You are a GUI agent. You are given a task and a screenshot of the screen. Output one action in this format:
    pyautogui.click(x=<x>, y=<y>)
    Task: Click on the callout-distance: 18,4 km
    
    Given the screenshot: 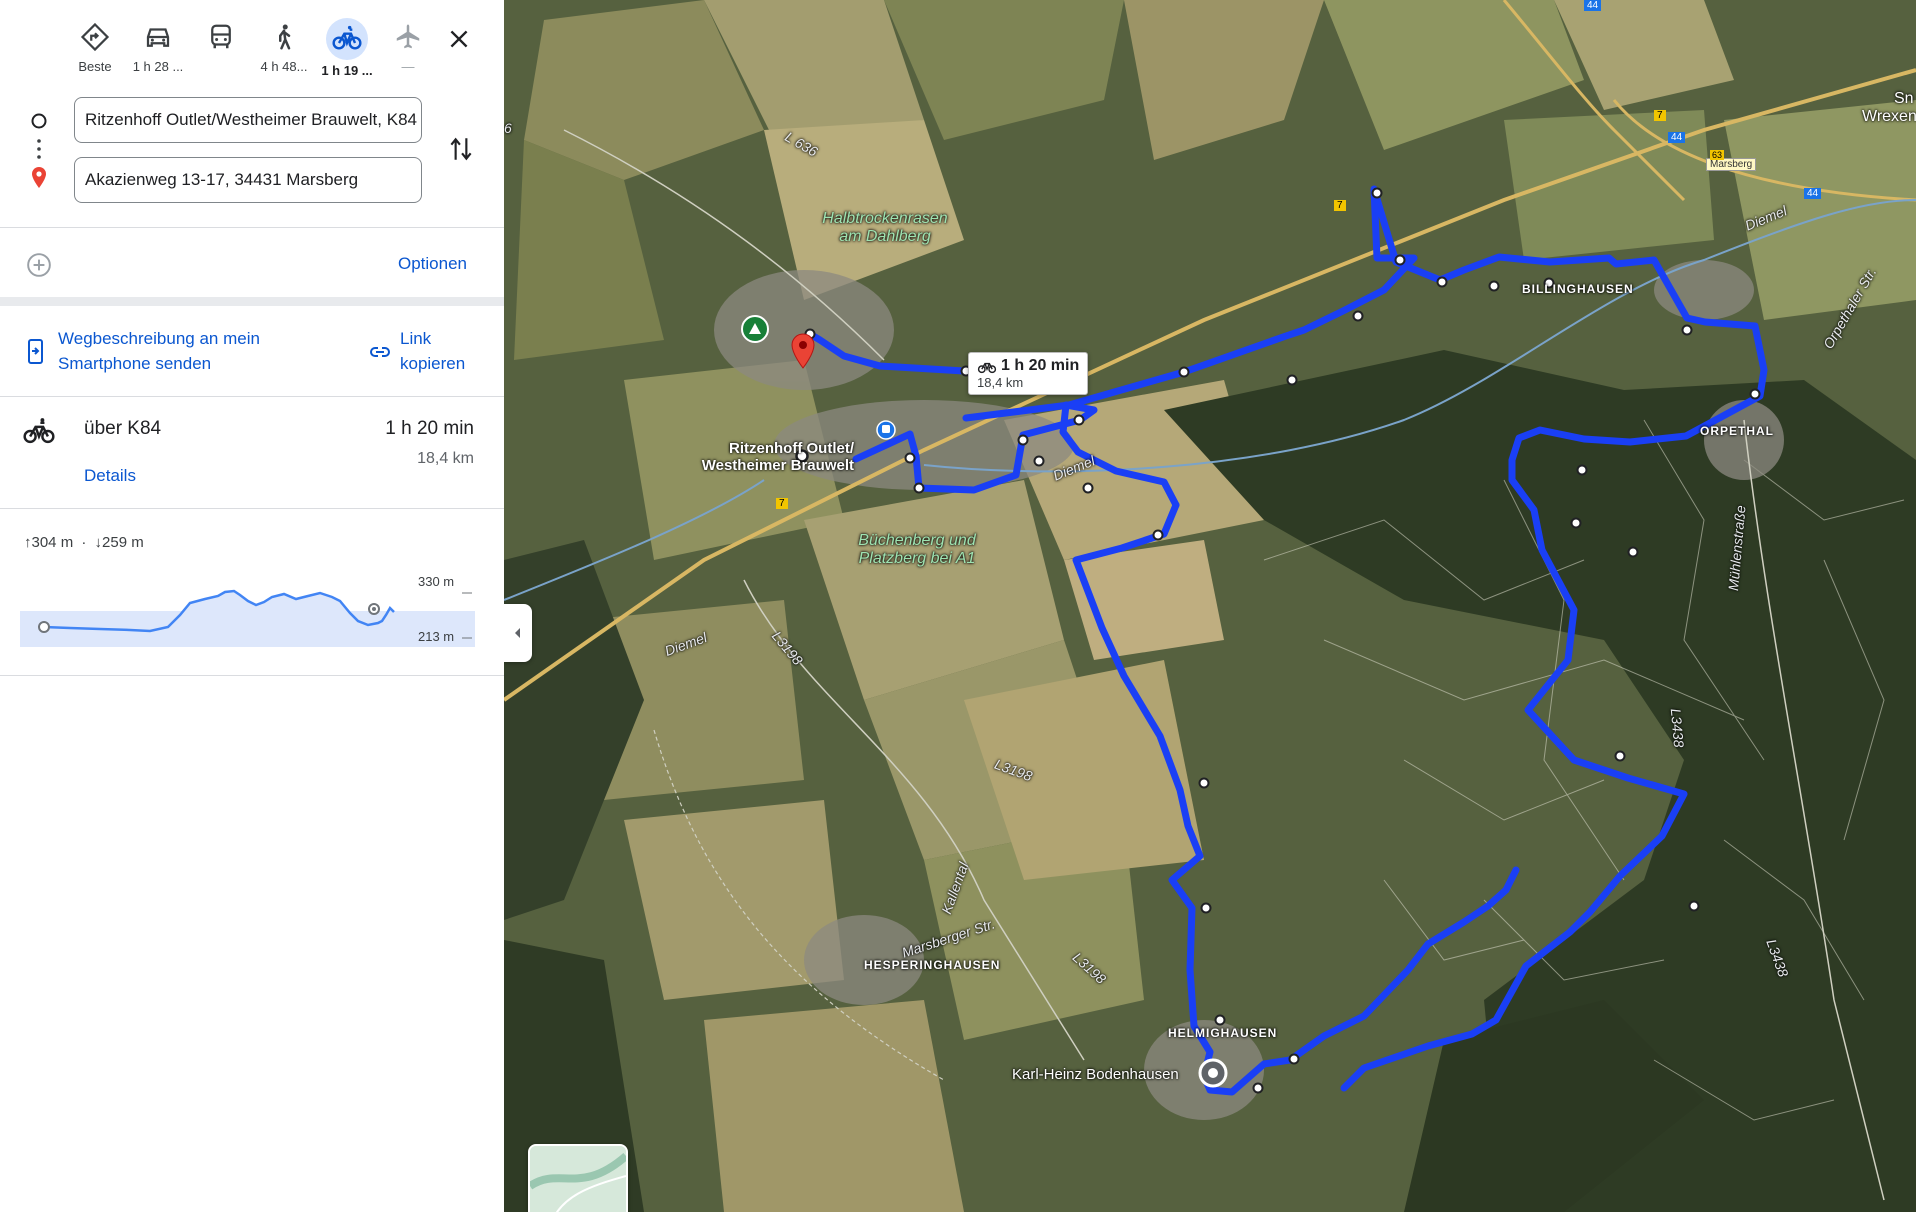 What is the action you would take?
    pyautogui.click(x=1000, y=382)
    